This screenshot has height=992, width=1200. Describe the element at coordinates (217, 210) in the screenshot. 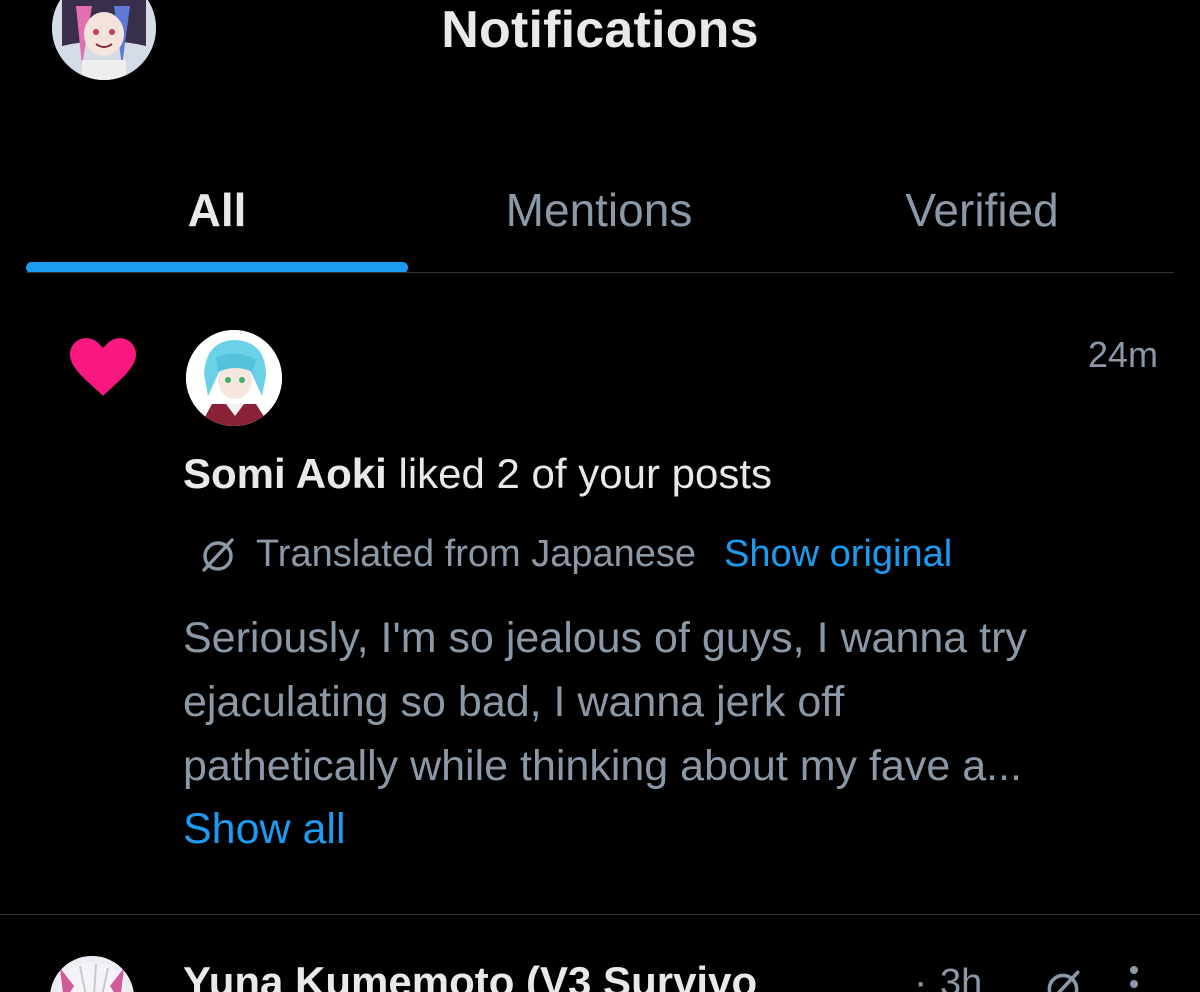

I see `tab-all: All` at that location.